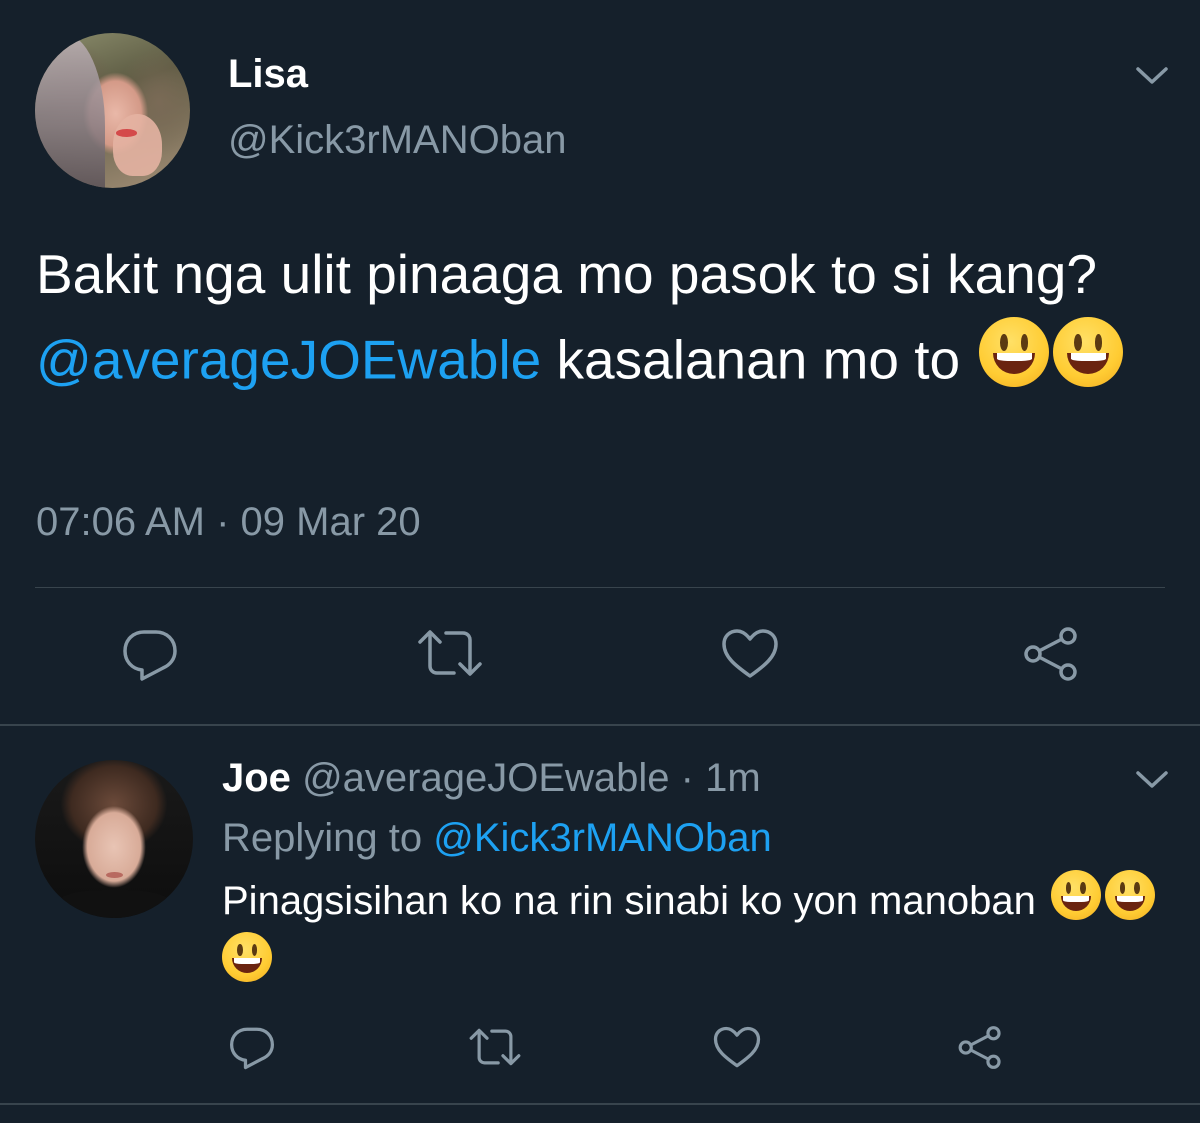 The height and width of the screenshot is (1123, 1200). What do you see at coordinates (228, 522) in the screenshot?
I see `tweet-timestamp: 07:06 AM · 09 Mar 20` at bounding box center [228, 522].